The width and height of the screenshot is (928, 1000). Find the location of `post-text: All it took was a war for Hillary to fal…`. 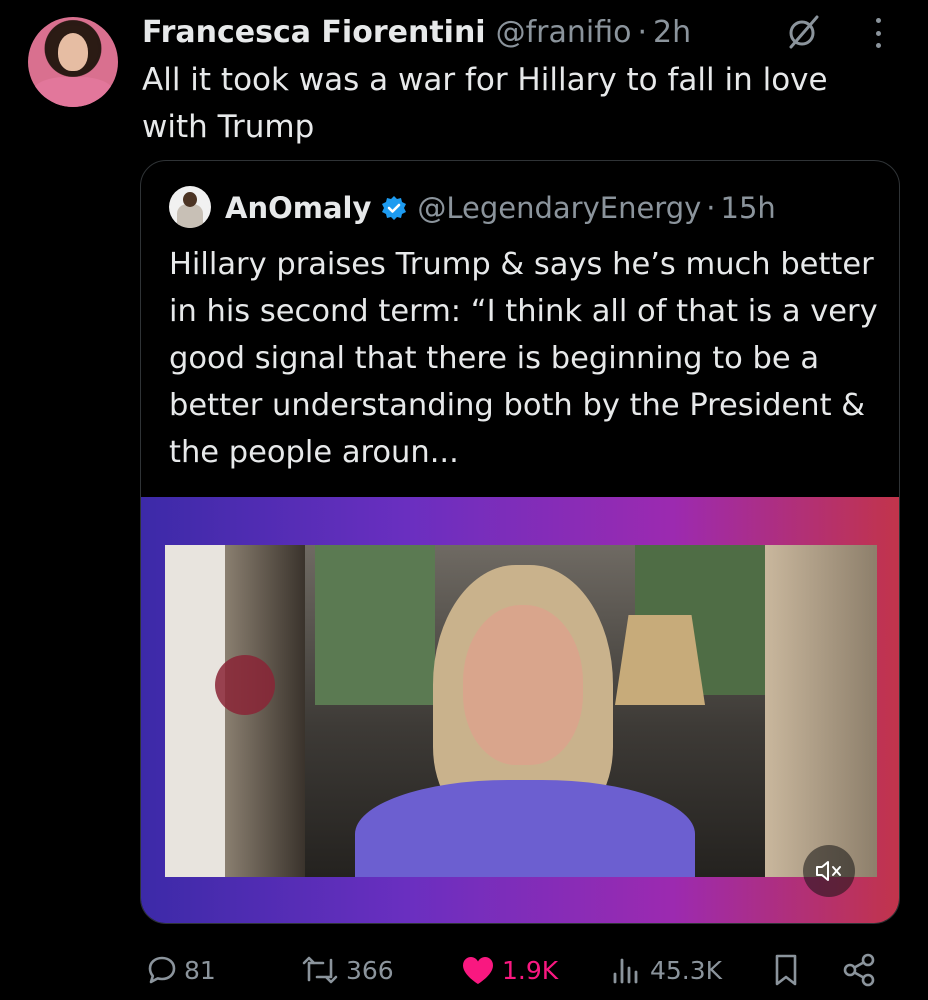

post-text: All it took was a war for Hillary to fal… is located at coordinates (485, 103).